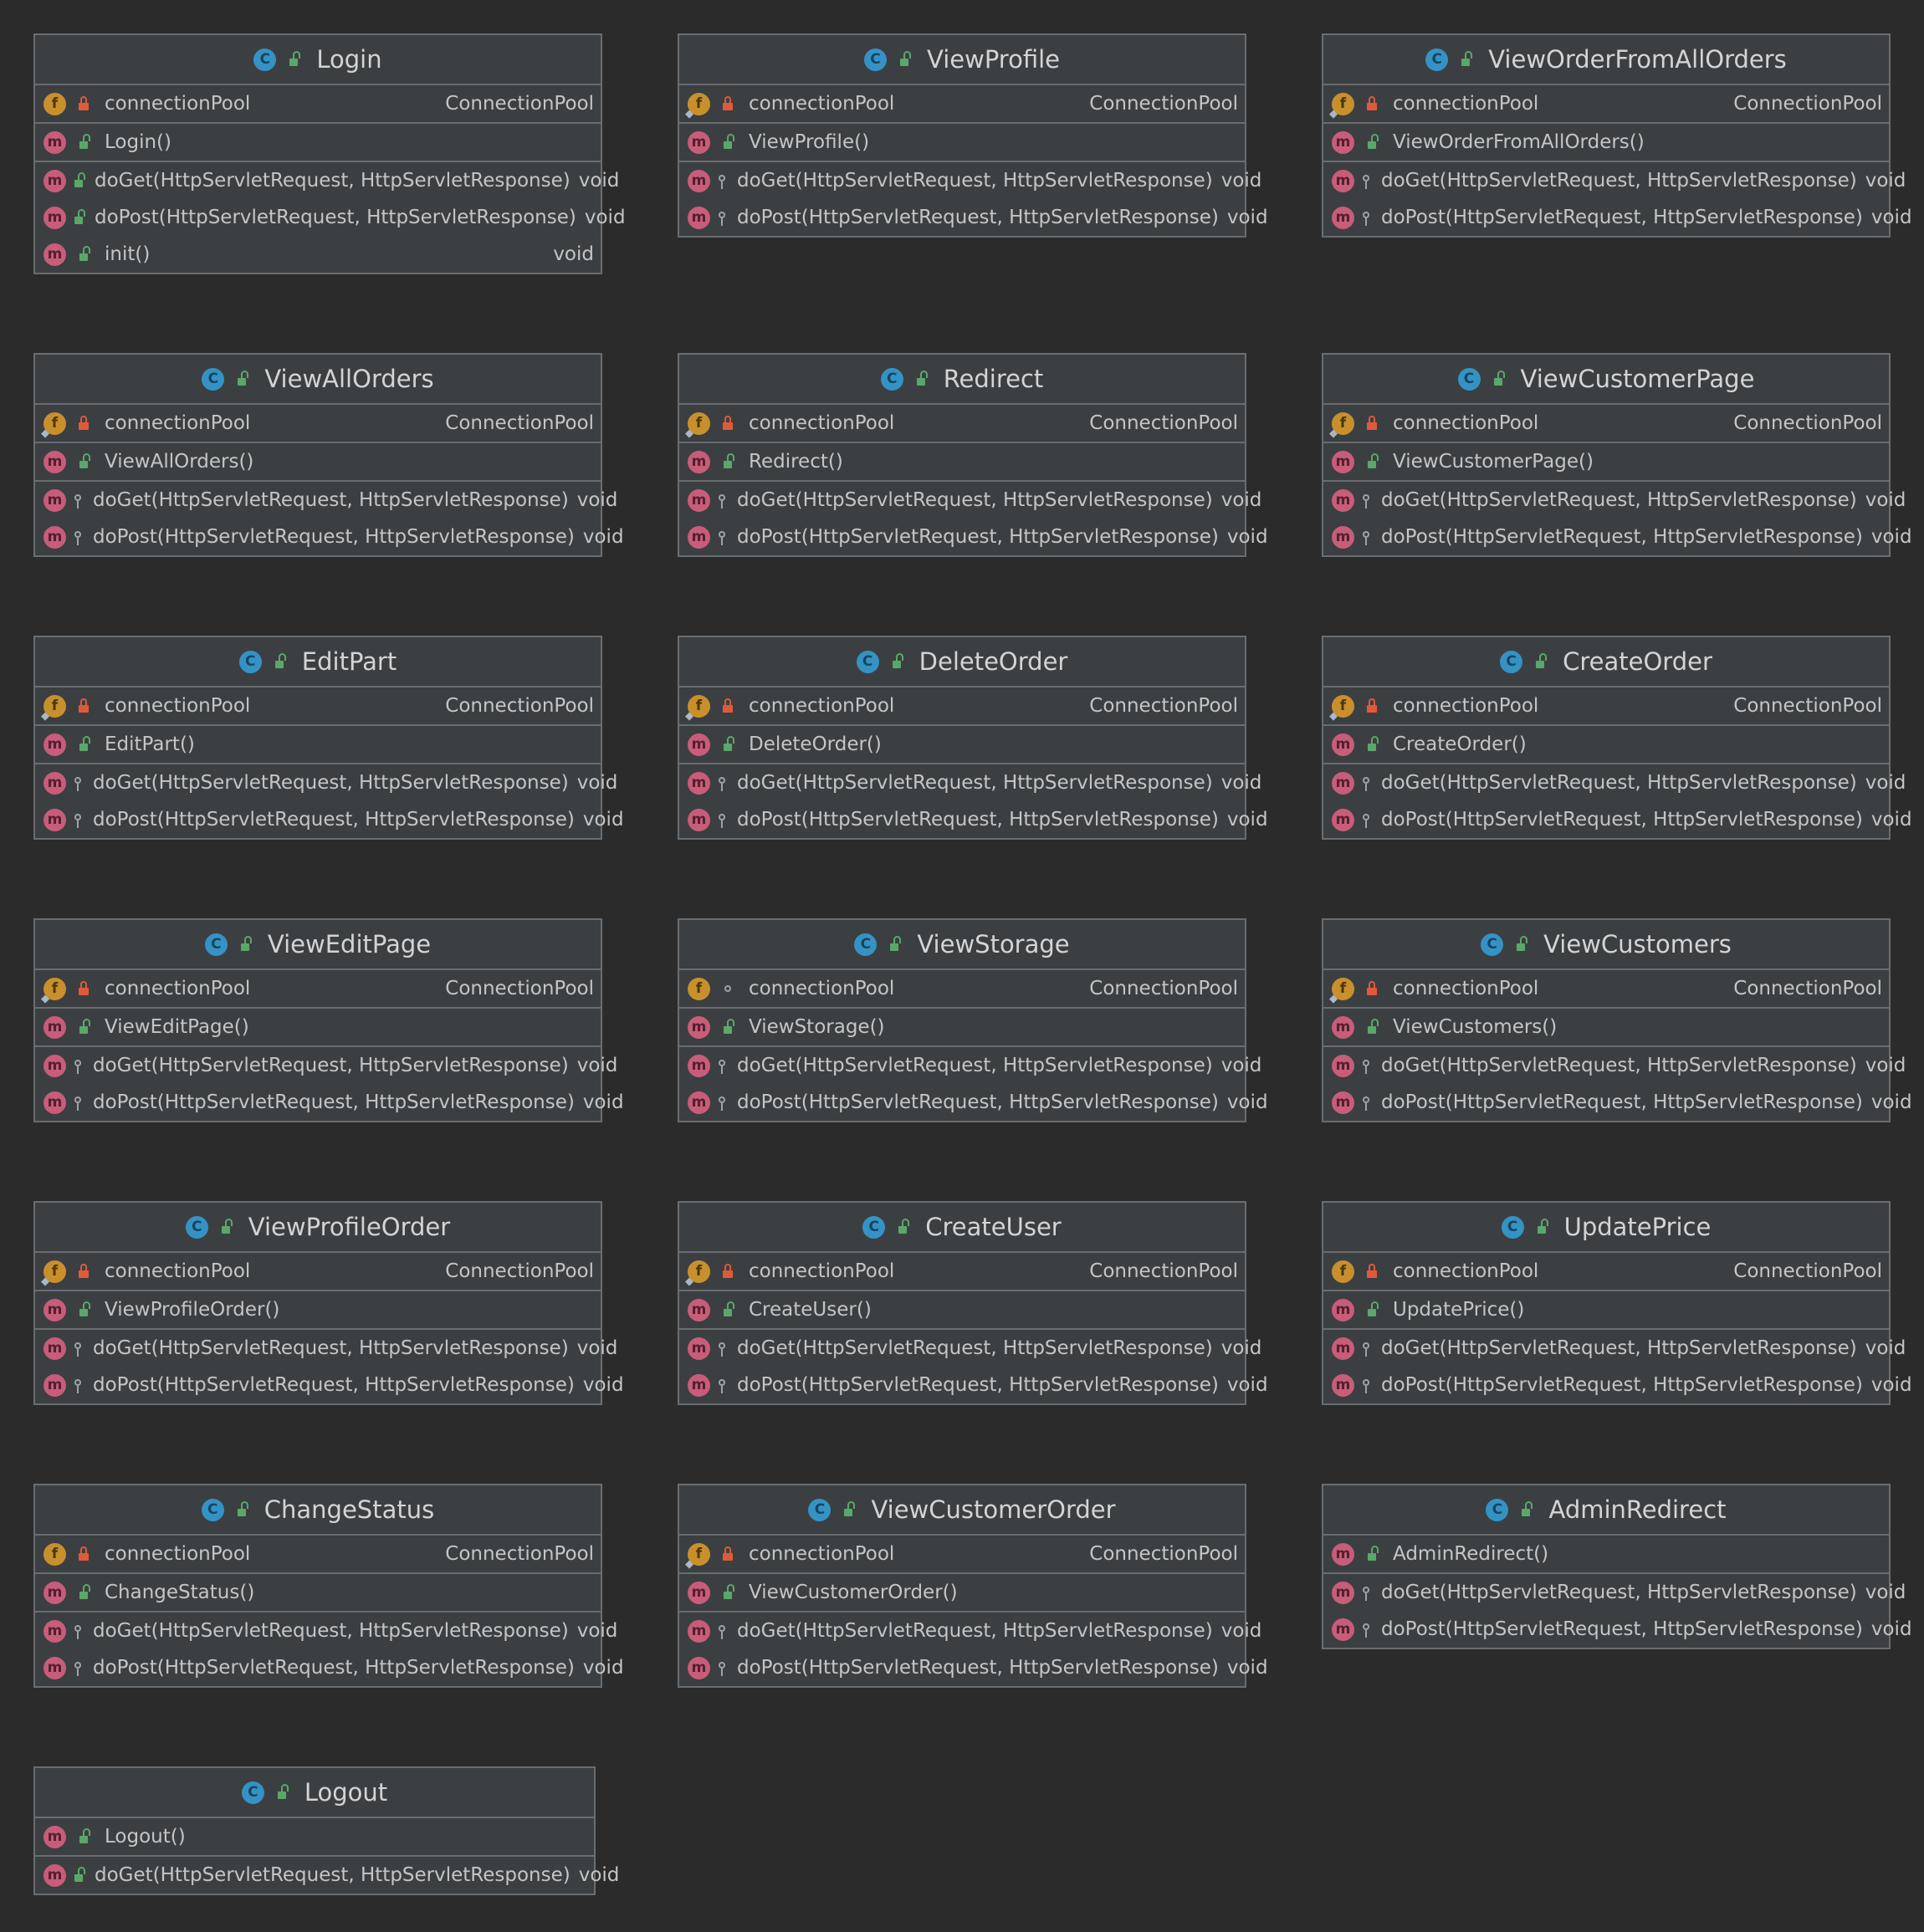 The width and height of the screenshot is (1924, 1932). What do you see at coordinates (318, 380) in the screenshot?
I see `class-header: C ViewAllOrders` at bounding box center [318, 380].